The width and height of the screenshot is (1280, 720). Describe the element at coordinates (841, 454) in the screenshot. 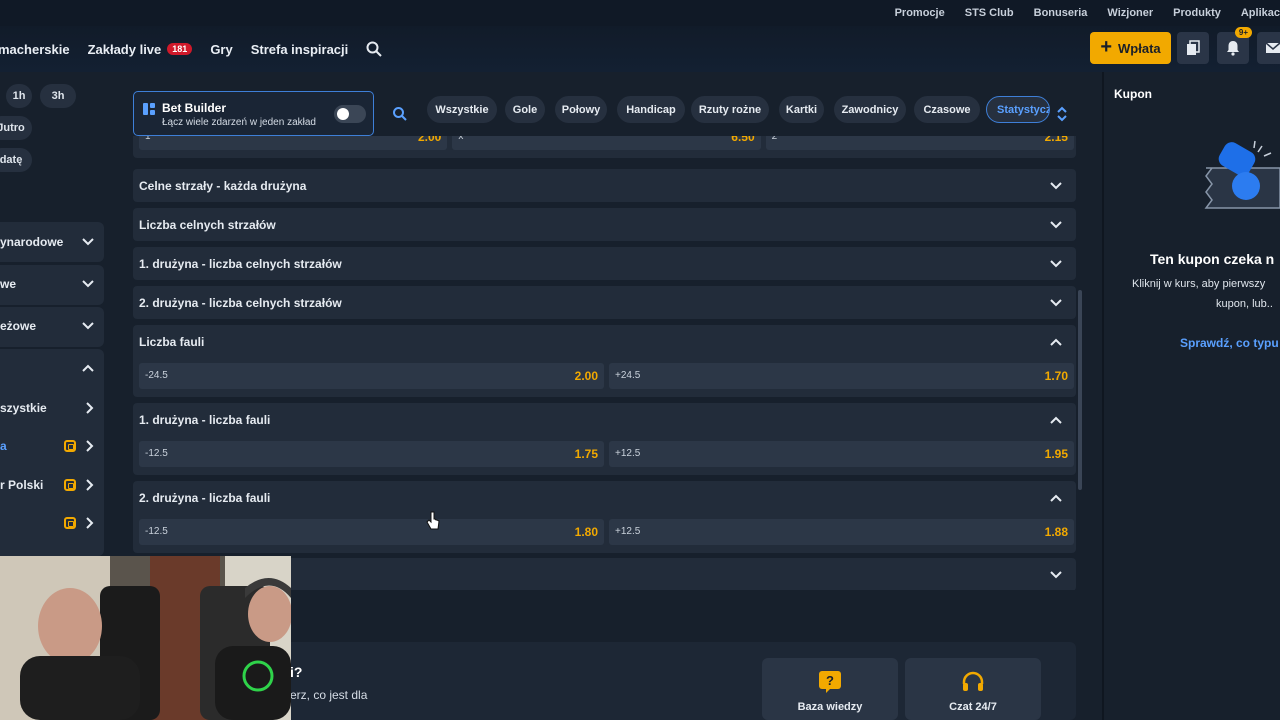

I see `odds-button: +12.5 1.95` at that location.